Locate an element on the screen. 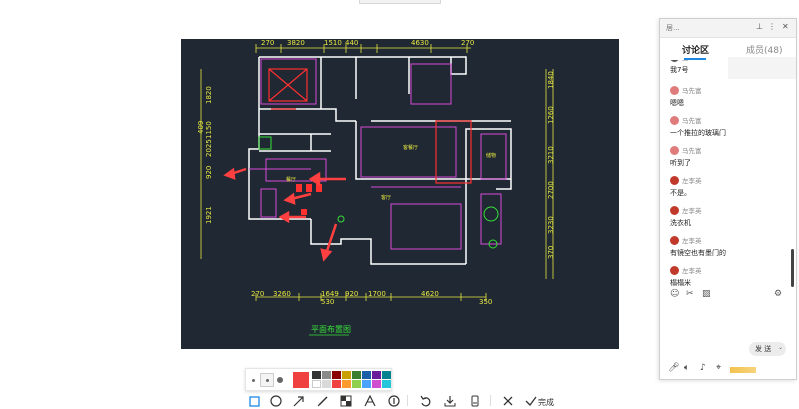  microphone-icon: 🎤︎ is located at coordinates (673, 368).